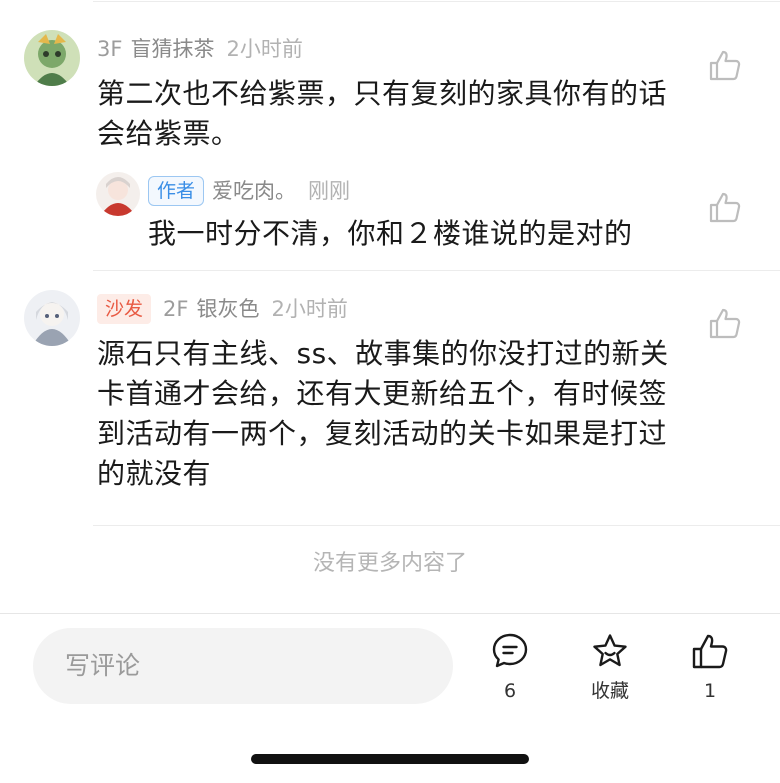  I want to click on reply-meta: 作者 爱吃肉。 刚刚, so click(249, 191).